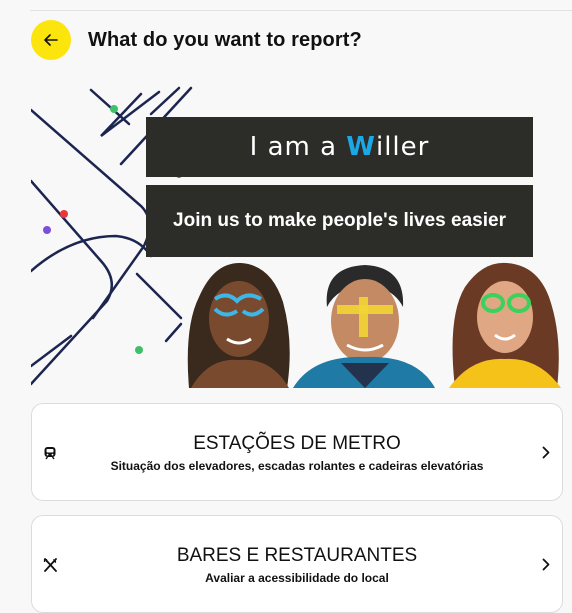  Describe the element at coordinates (364, 326) in the screenshot. I see `portrait-man-face-paint` at that location.